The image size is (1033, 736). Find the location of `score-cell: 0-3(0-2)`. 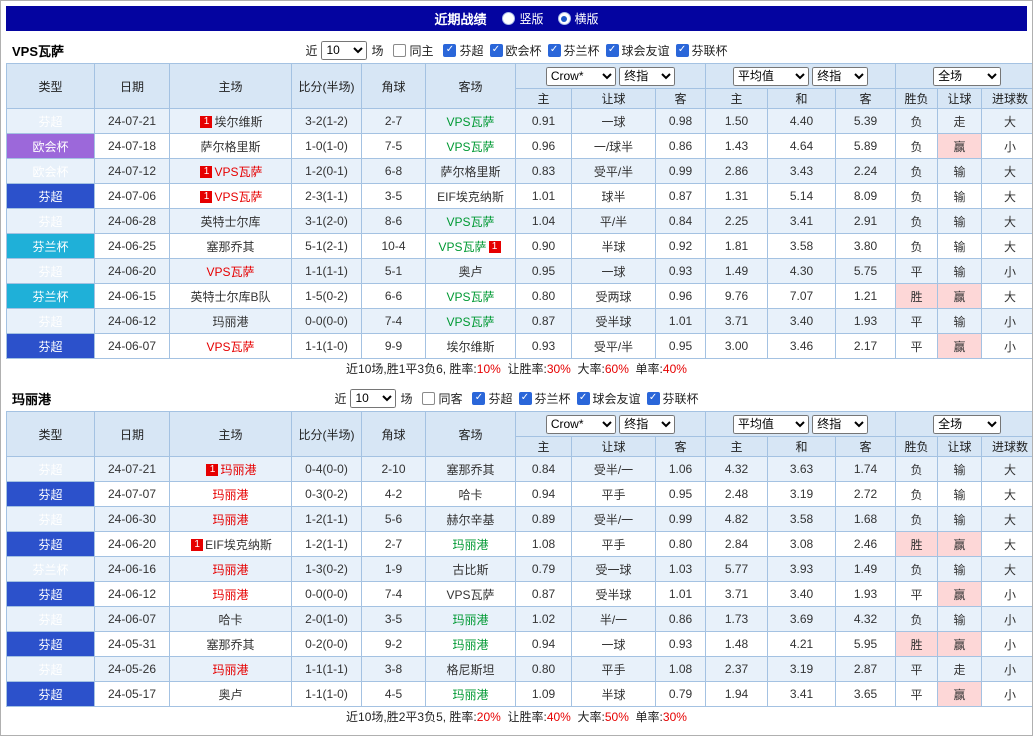

score-cell: 0-3(0-2) is located at coordinates (326, 494).